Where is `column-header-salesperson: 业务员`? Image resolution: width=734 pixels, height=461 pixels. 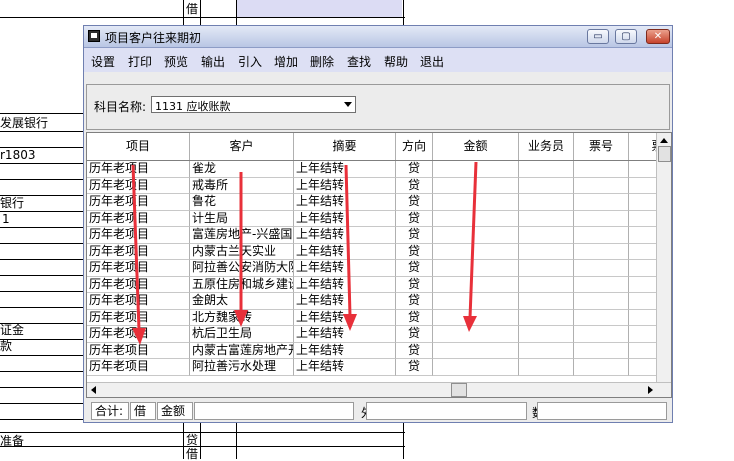 column-header-salesperson: 业务员 is located at coordinates (546, 146).